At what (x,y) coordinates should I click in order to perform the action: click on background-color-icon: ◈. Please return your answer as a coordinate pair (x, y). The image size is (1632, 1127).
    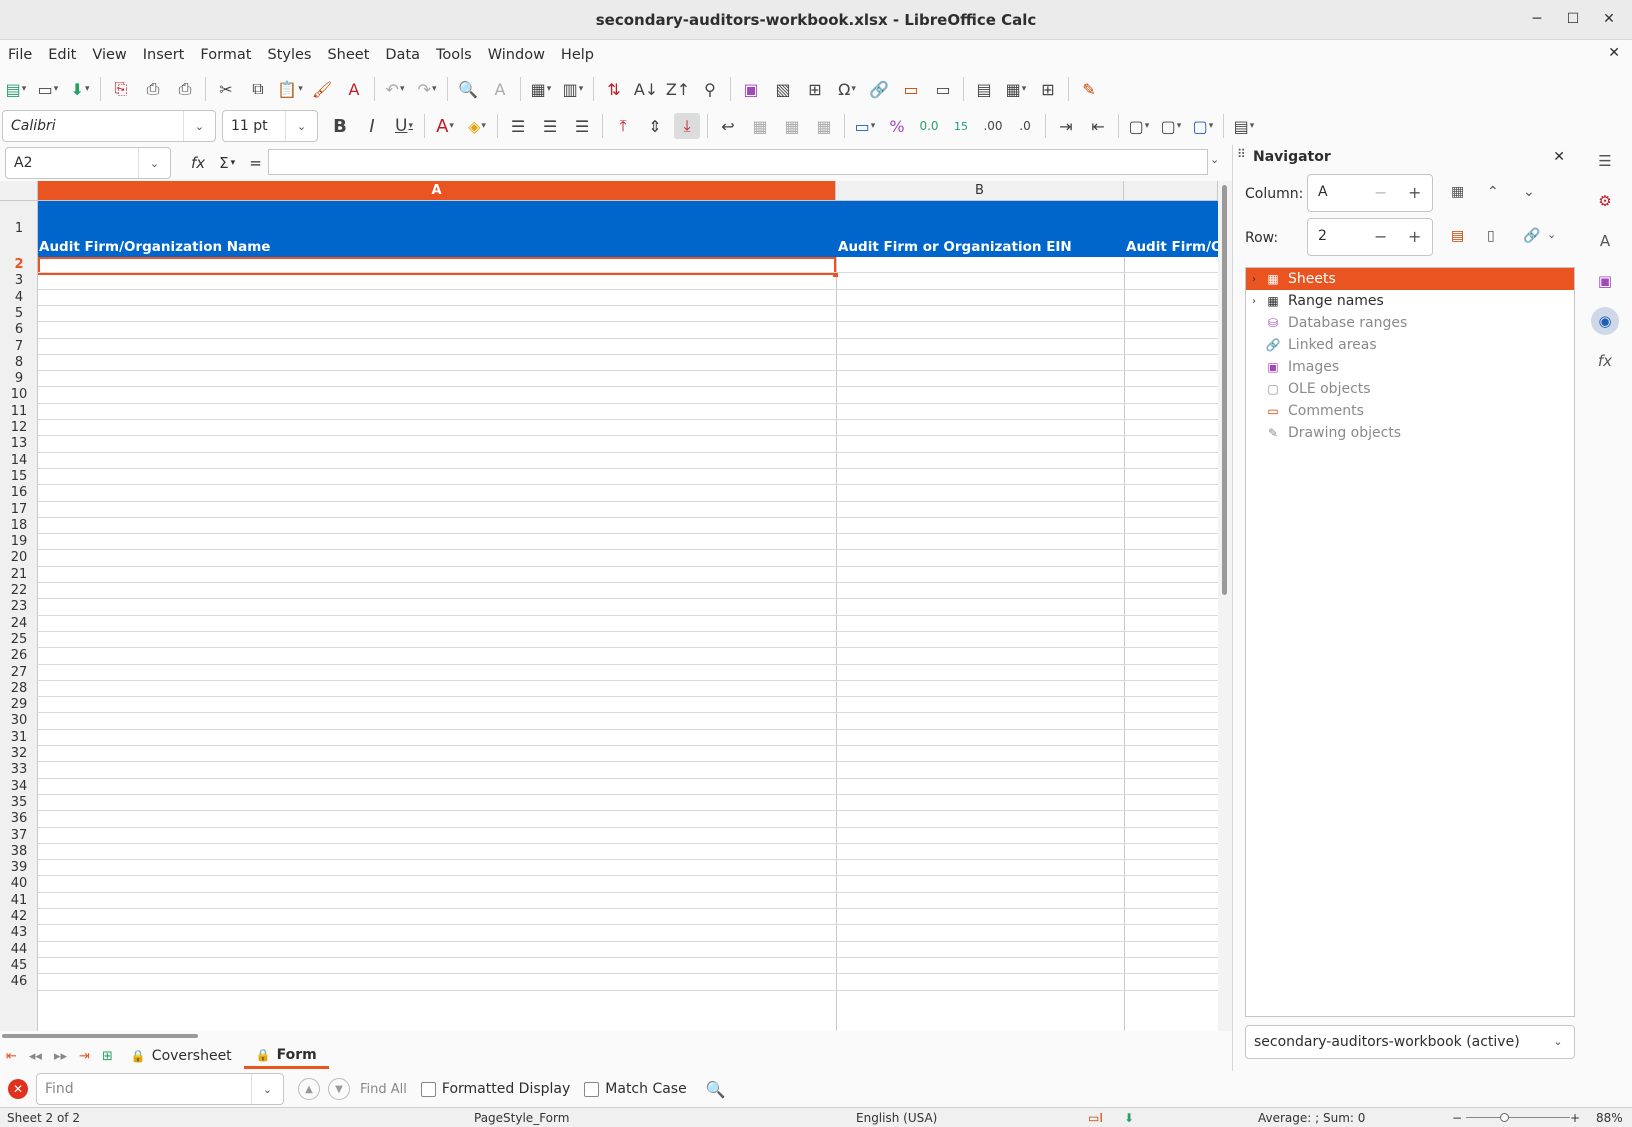
    Looking at the image, I should click on (477, 126).